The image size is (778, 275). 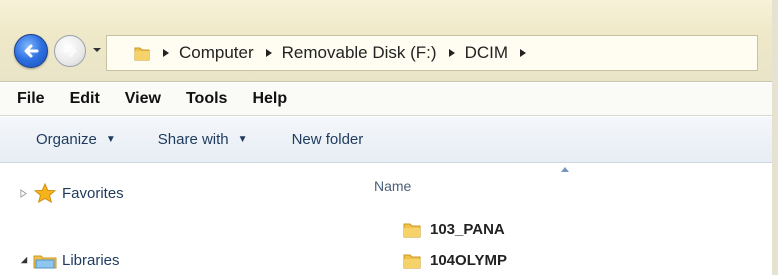 What do you see at coordinates (26, 260) in the screenshot?
I see `collapse-icon` at bounding box center [26, 260].